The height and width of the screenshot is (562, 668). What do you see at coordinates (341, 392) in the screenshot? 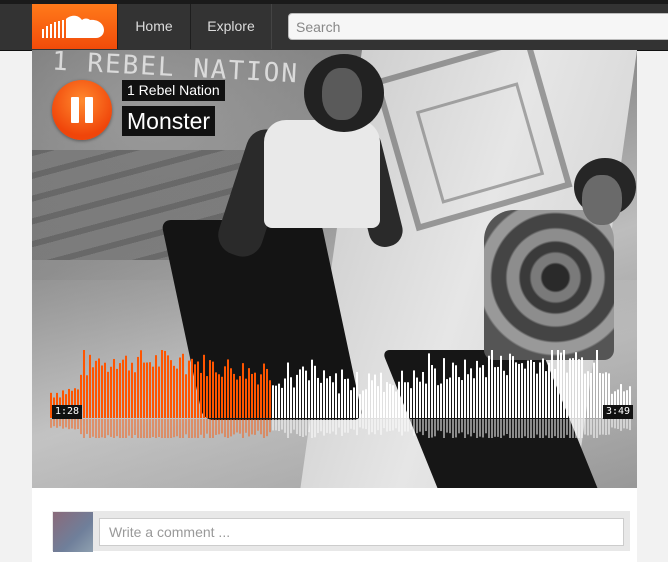
I see `waveform` at bounding box center [341, 392].